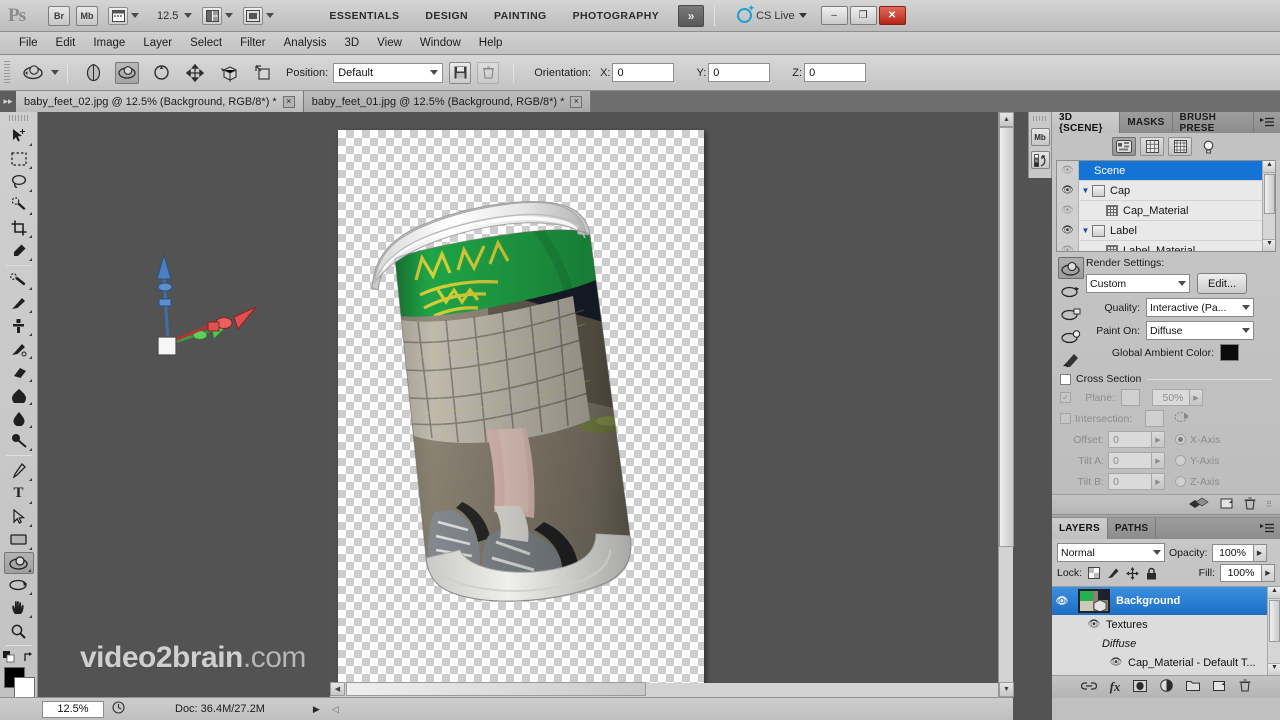 This screenshot has width=1280, height=720. I want to click on zoom-chevron-down-icon, so click(188, 15).